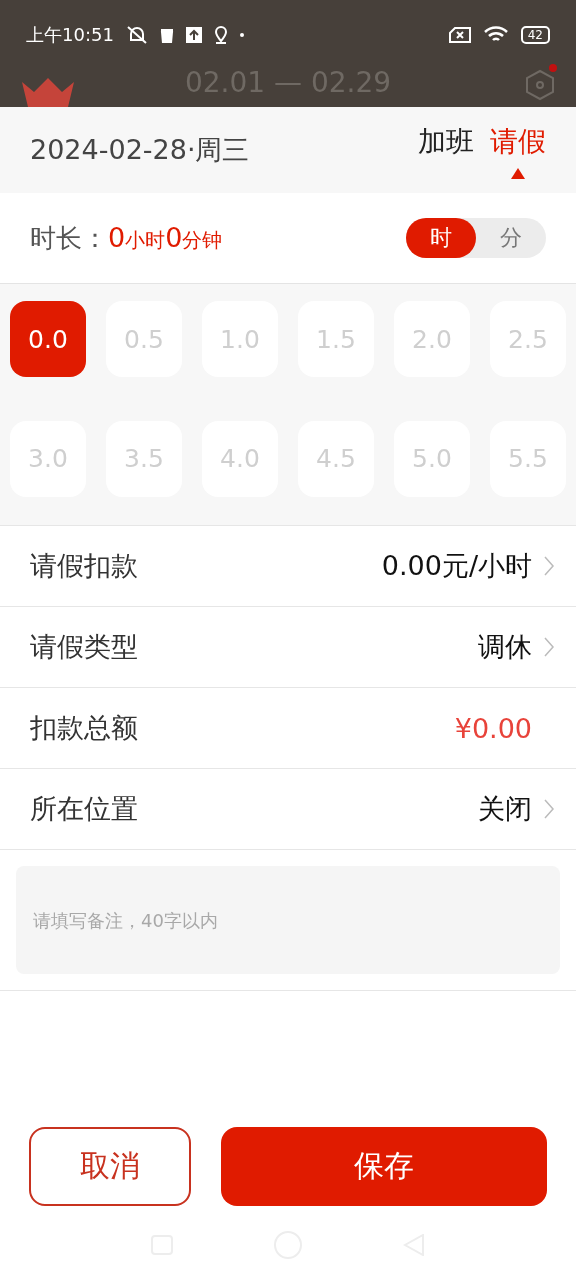 The image size is (576, 1280). I want to click on setting-row: 请假扣款 0.00元/小时, so click(288, 565).